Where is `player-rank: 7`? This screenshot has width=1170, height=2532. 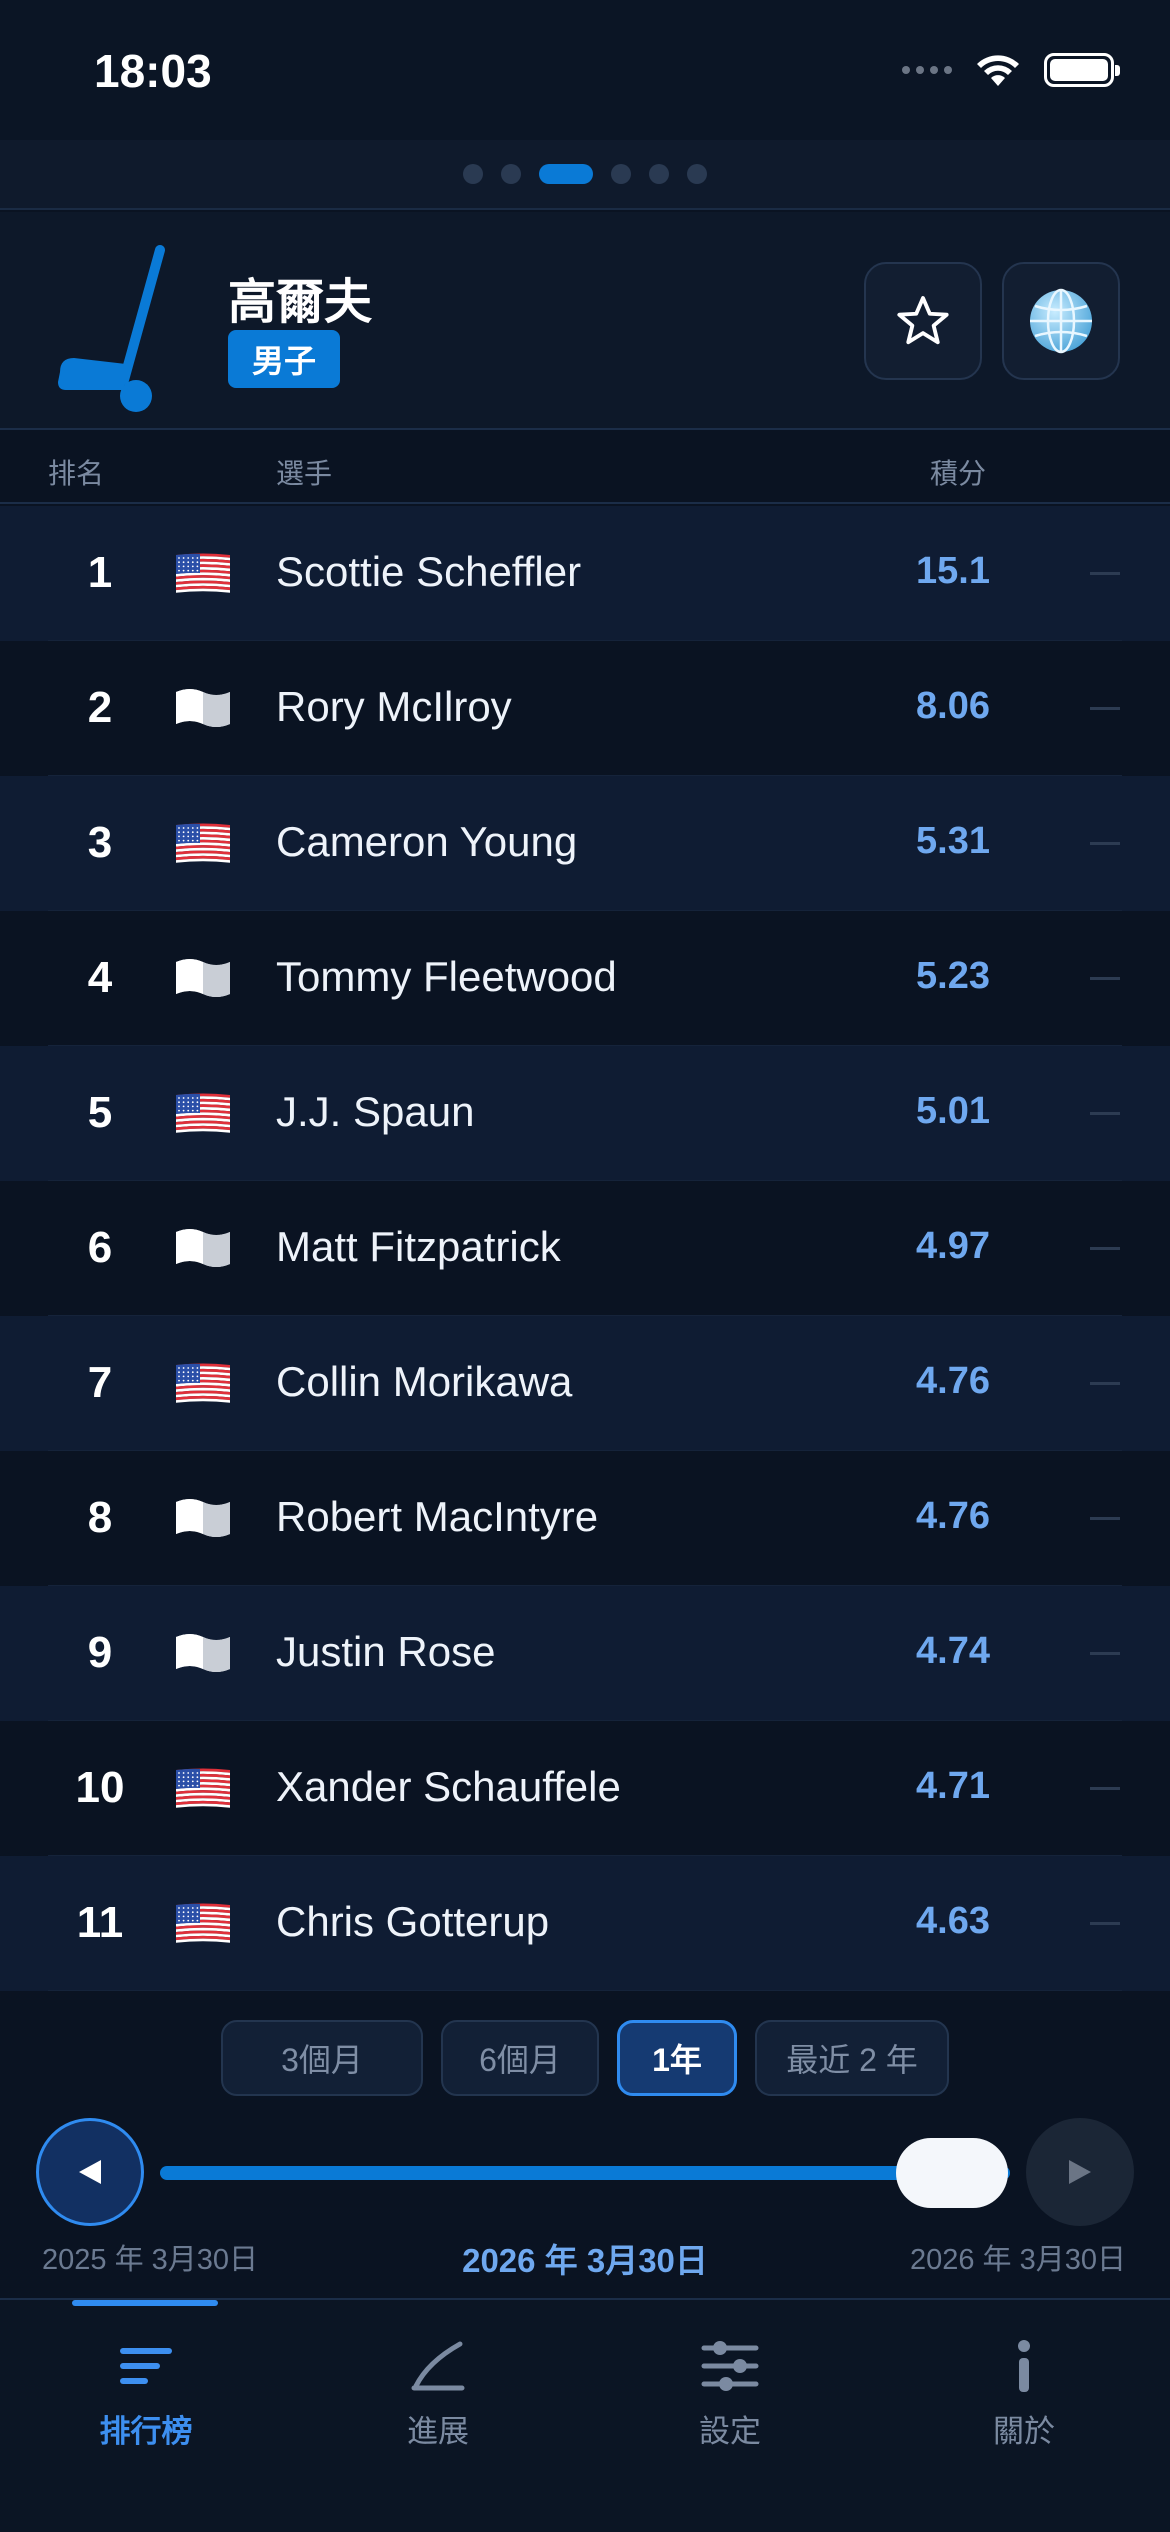 player-rank: 7 is located at coordinates (100, 1382).